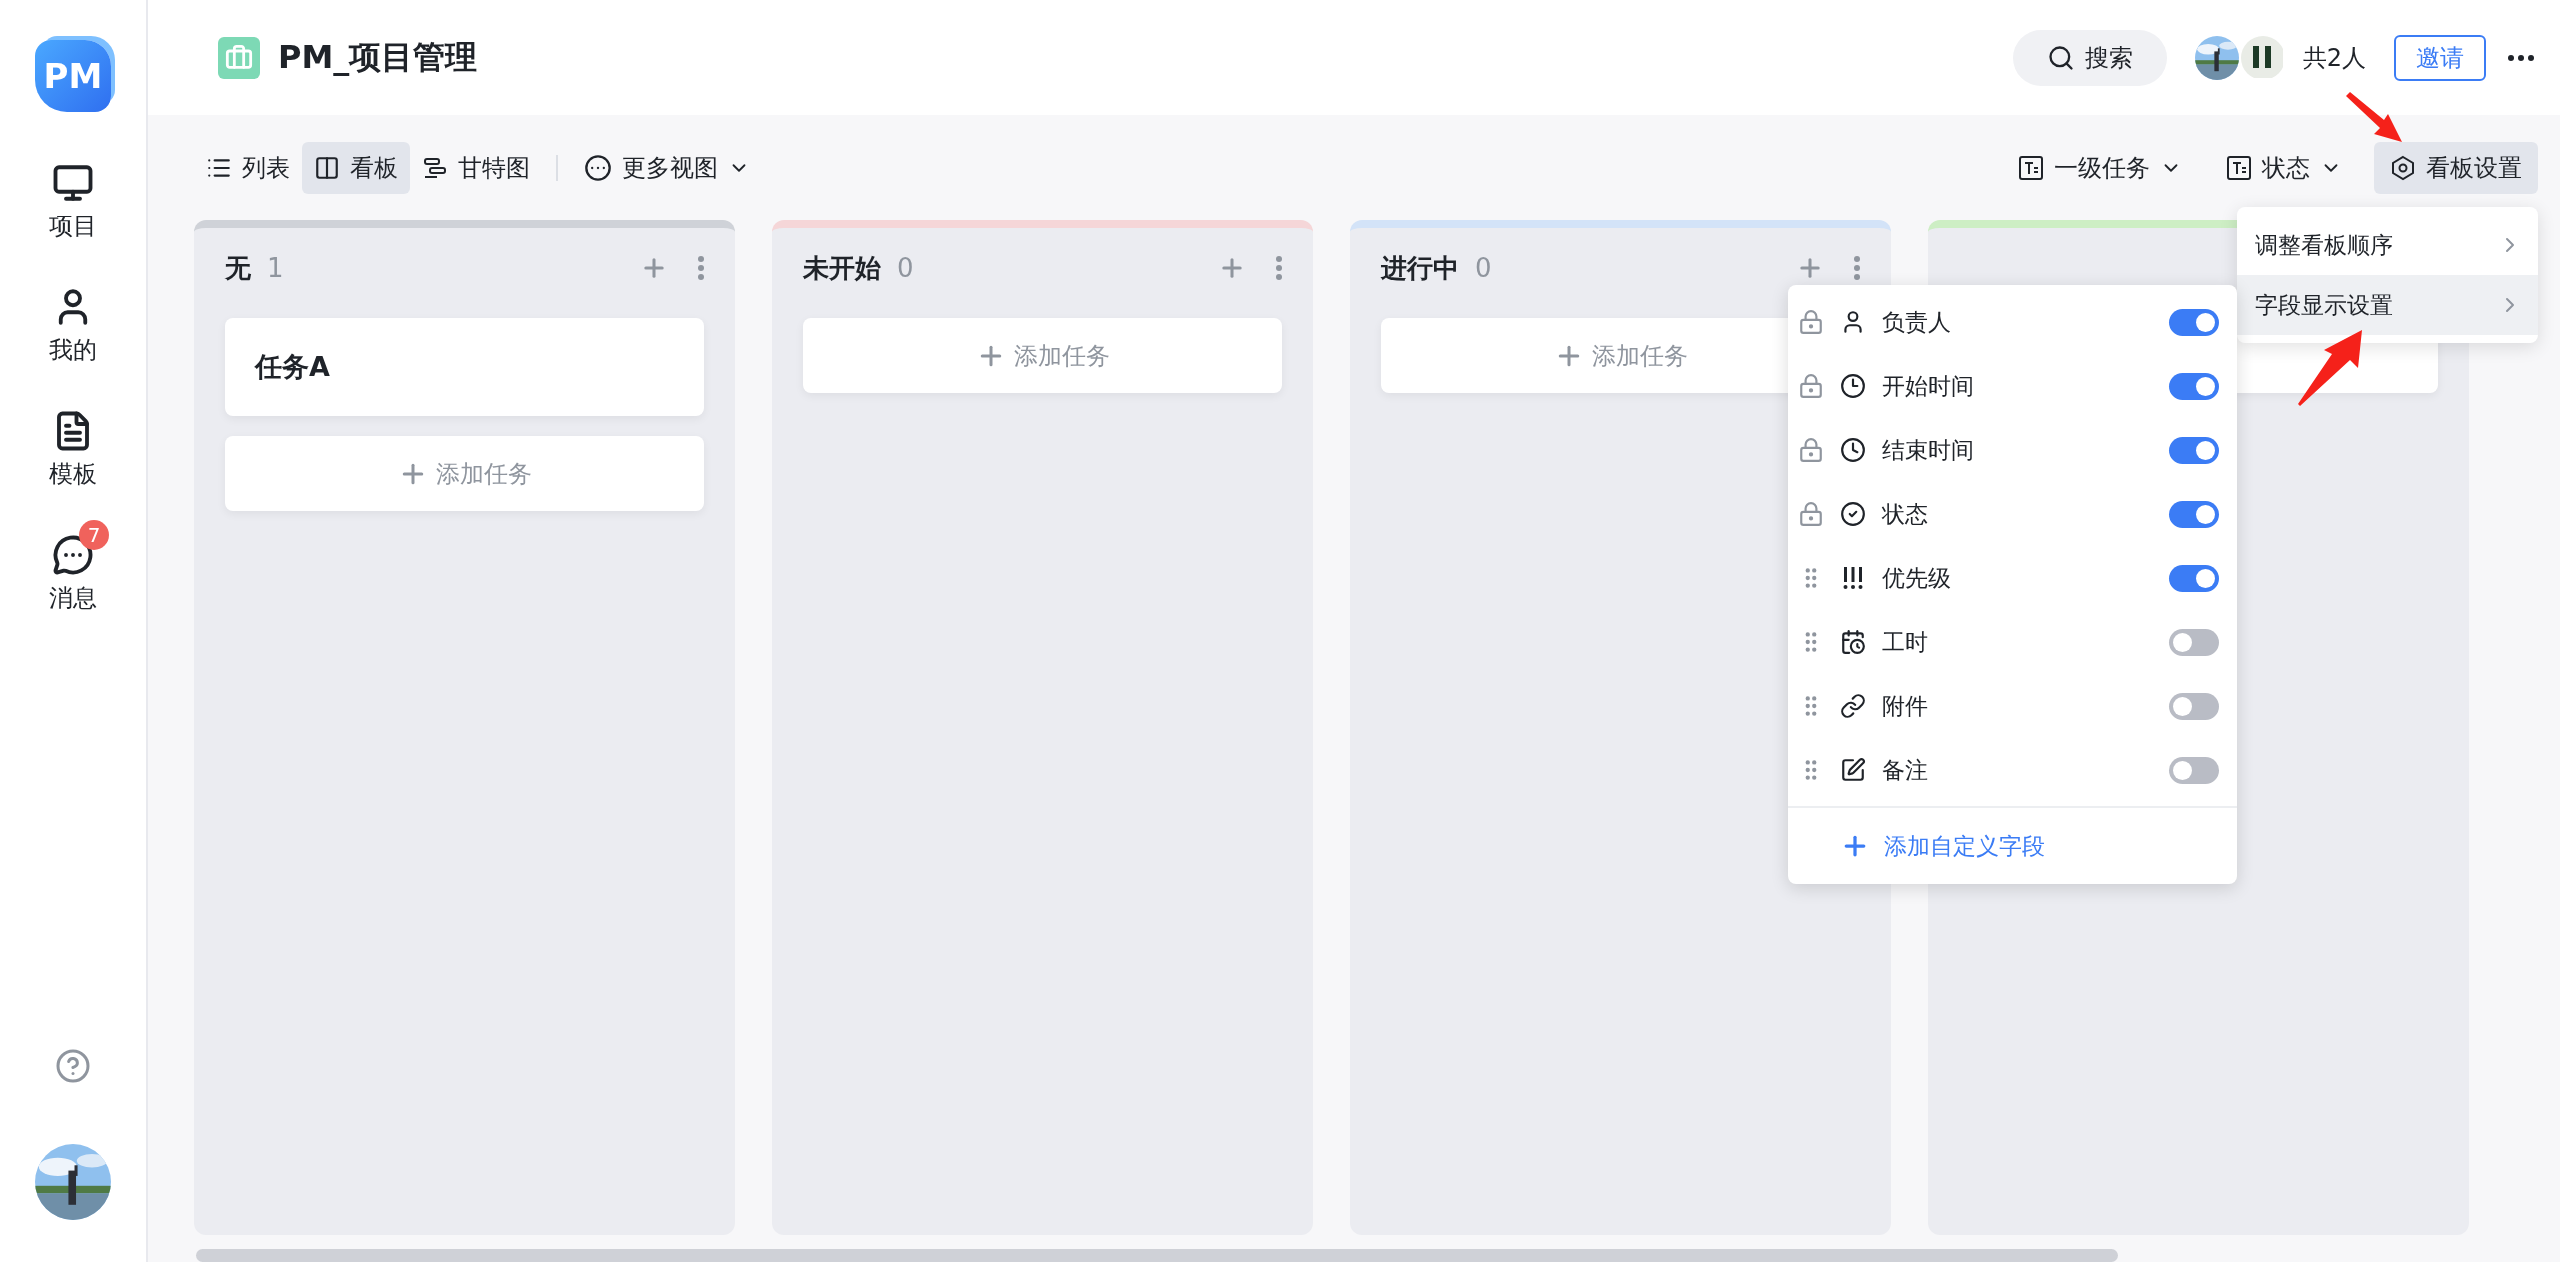 The image size is (2560, 1262). What do you see at coordinates (239, 57) in the screenshot?
I see `project-icon` at bounding box center [239, 57].